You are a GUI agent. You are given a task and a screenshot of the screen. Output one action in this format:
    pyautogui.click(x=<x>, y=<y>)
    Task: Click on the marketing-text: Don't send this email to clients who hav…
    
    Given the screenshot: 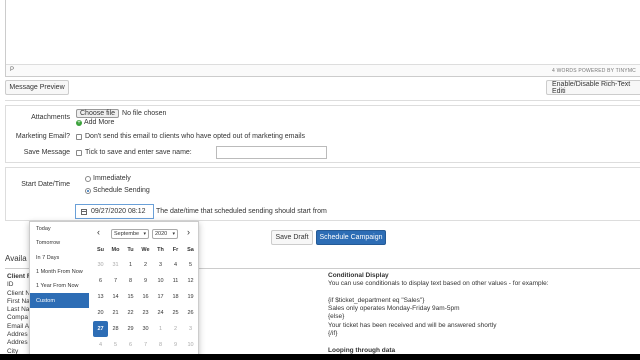 What is the action you would take?
    pyautogui.click(x=195, y=136)
    